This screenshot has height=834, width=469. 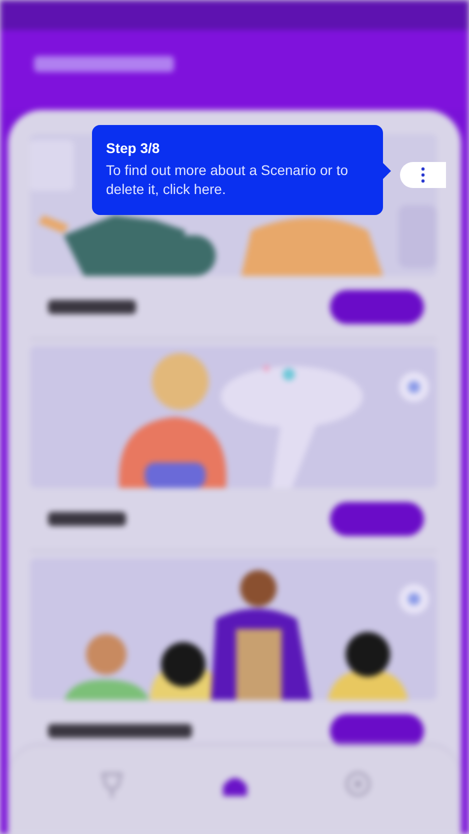 I want to click on more-button, so click(x=423, y=175).